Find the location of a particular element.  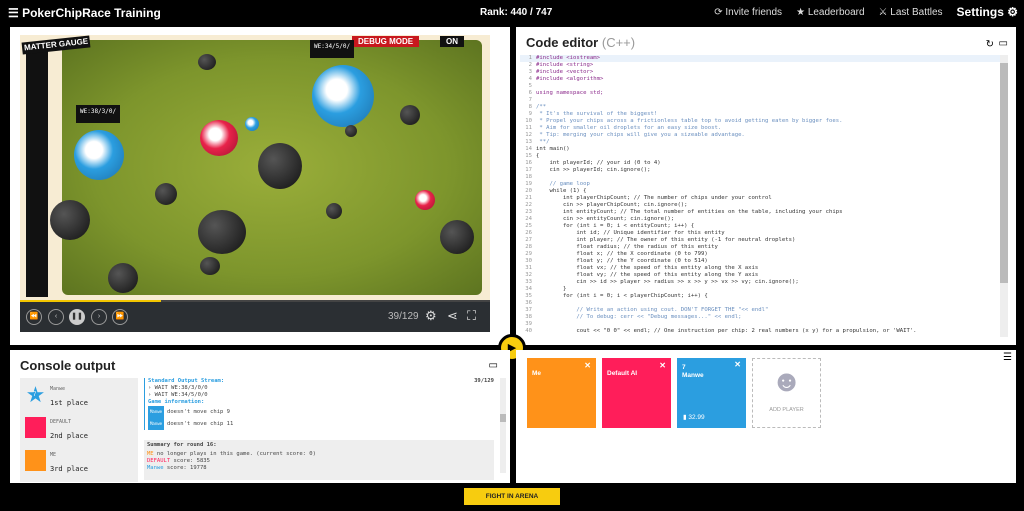

line-number: 11 is located at coordinates (528, 128).